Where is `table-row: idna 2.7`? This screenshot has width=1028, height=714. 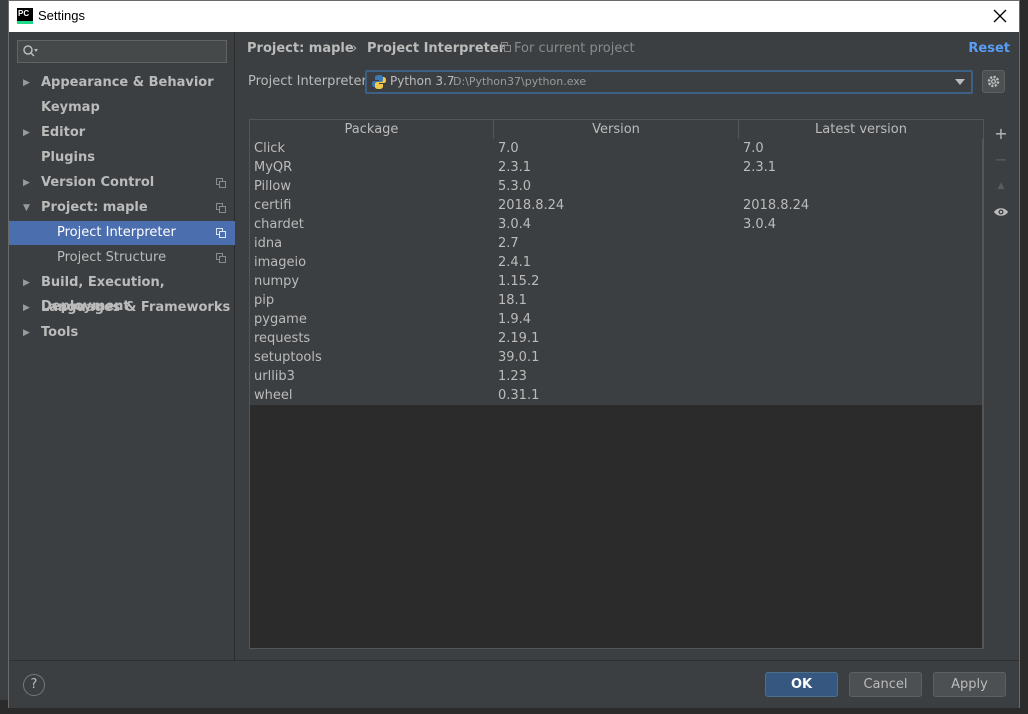
table-row: idna 2.7 is located at coordinates (616, 243).